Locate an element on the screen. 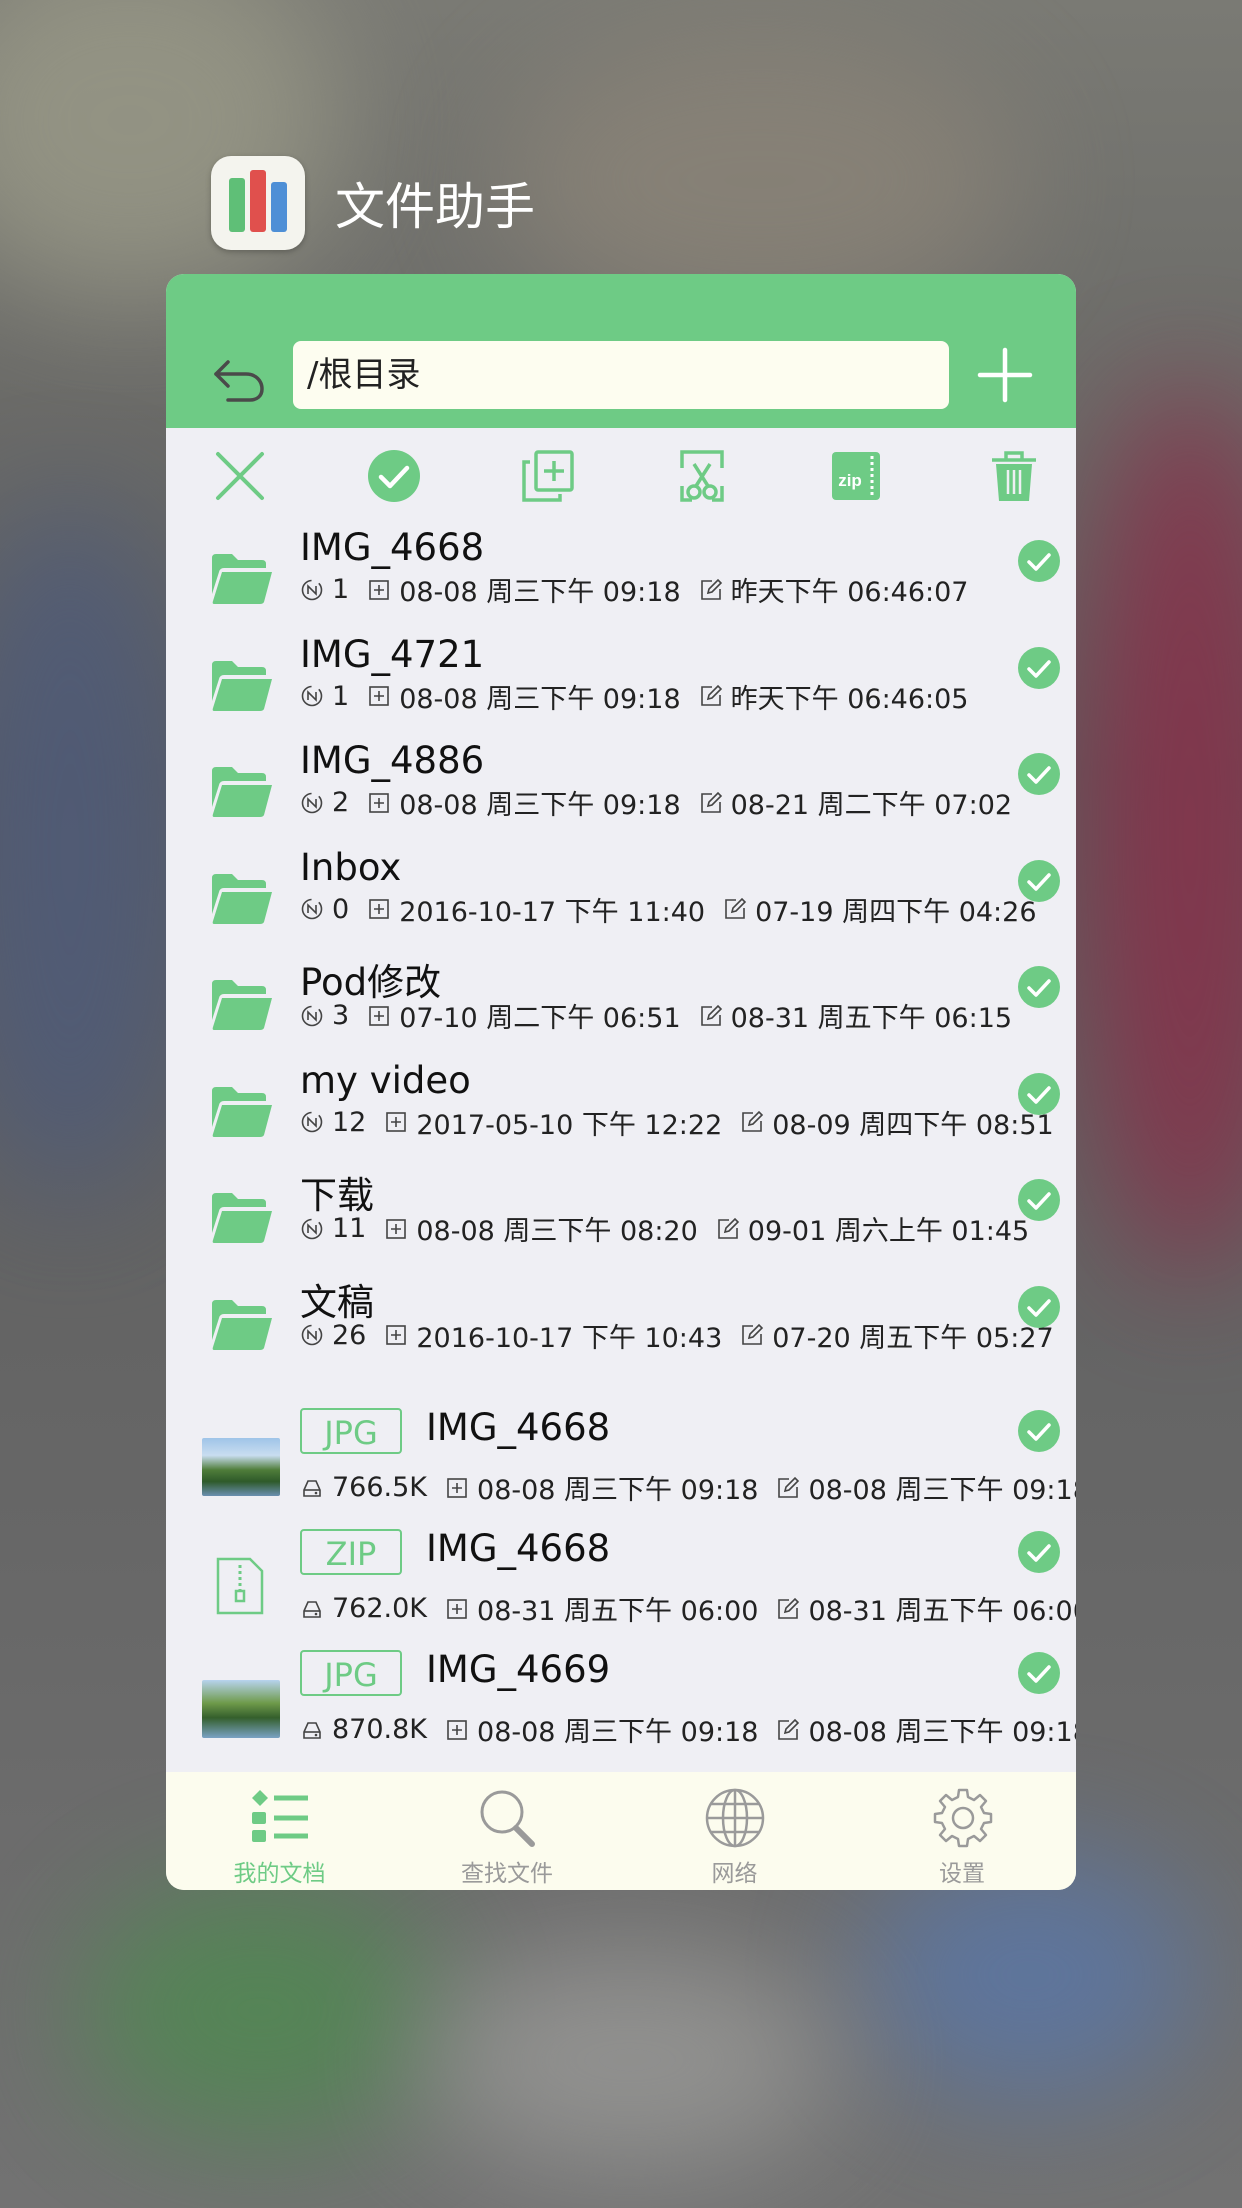  modified-date: 08-31 周五下午 06:15 is located at coordinates (871, 1018).